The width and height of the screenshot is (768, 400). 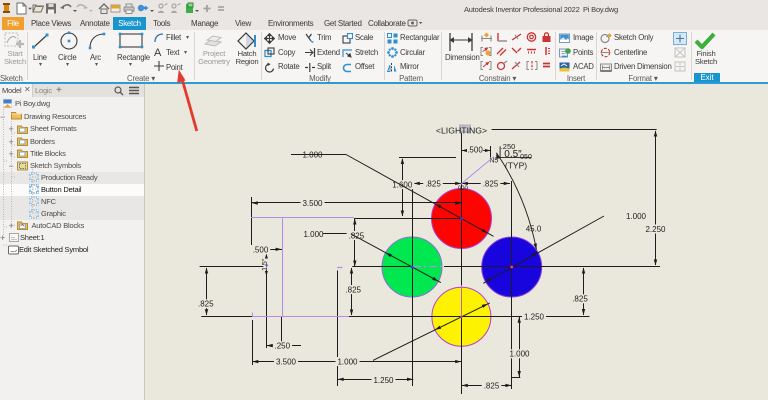 What do you see at coordinates (461, 130) in the screenshot?
I see `svg-text: <LIGHTING>` at bounding box center [461, 130].